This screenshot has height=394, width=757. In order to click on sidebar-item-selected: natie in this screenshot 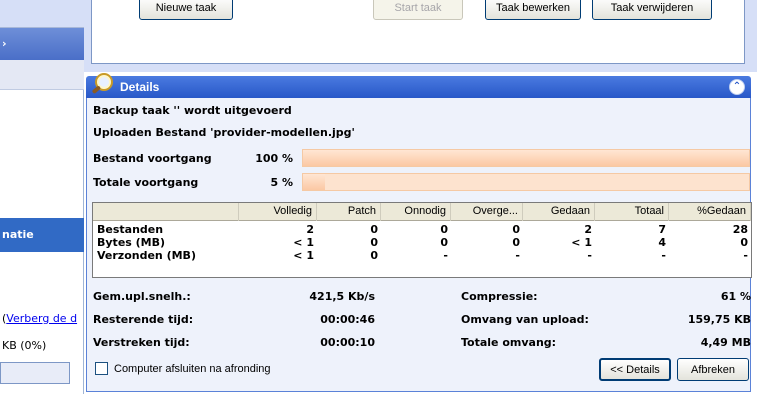, I will do `click(42, 235)`.